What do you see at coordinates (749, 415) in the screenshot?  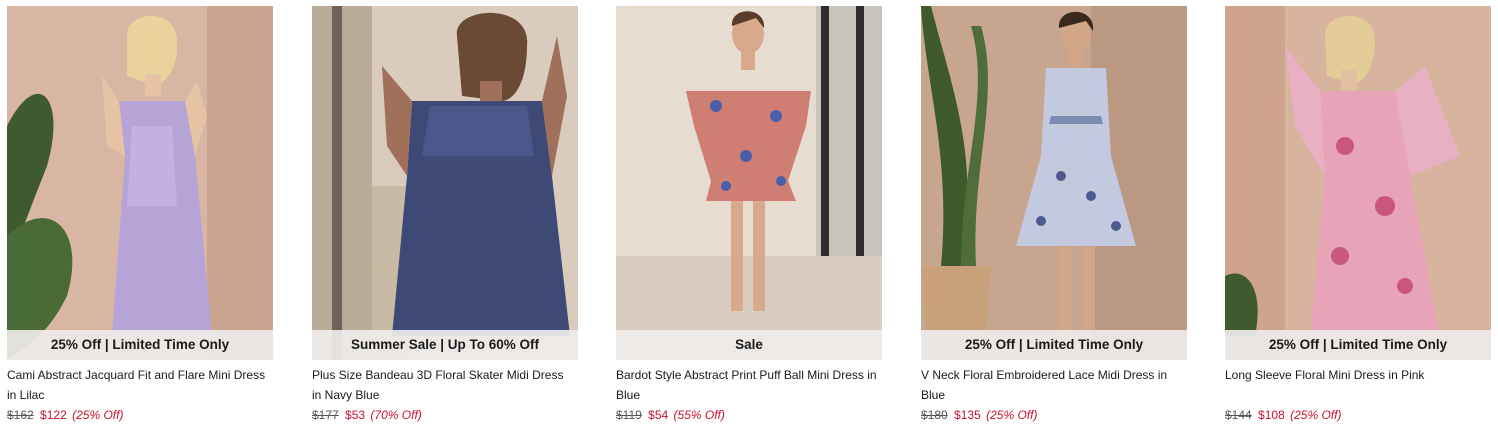 I see `price-row: $119 $54 (55% Off)` at bounding box center [749, 415].